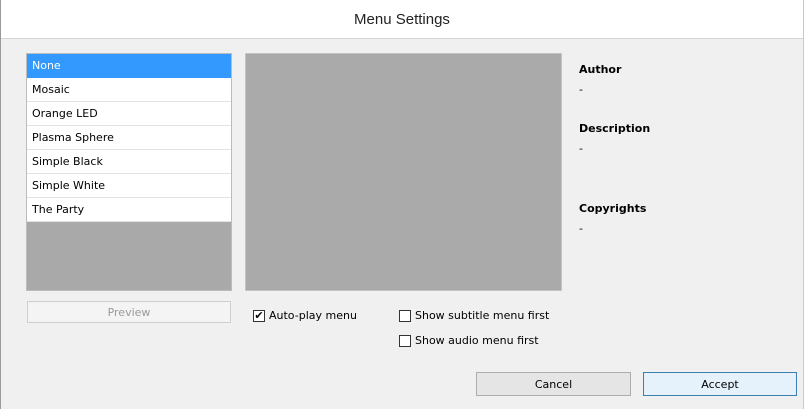 The image size is (804, 409). What do you see at coordinates (581, 148) in the screenshot?
I see `description-value: -` at bounding box center [581, 148].